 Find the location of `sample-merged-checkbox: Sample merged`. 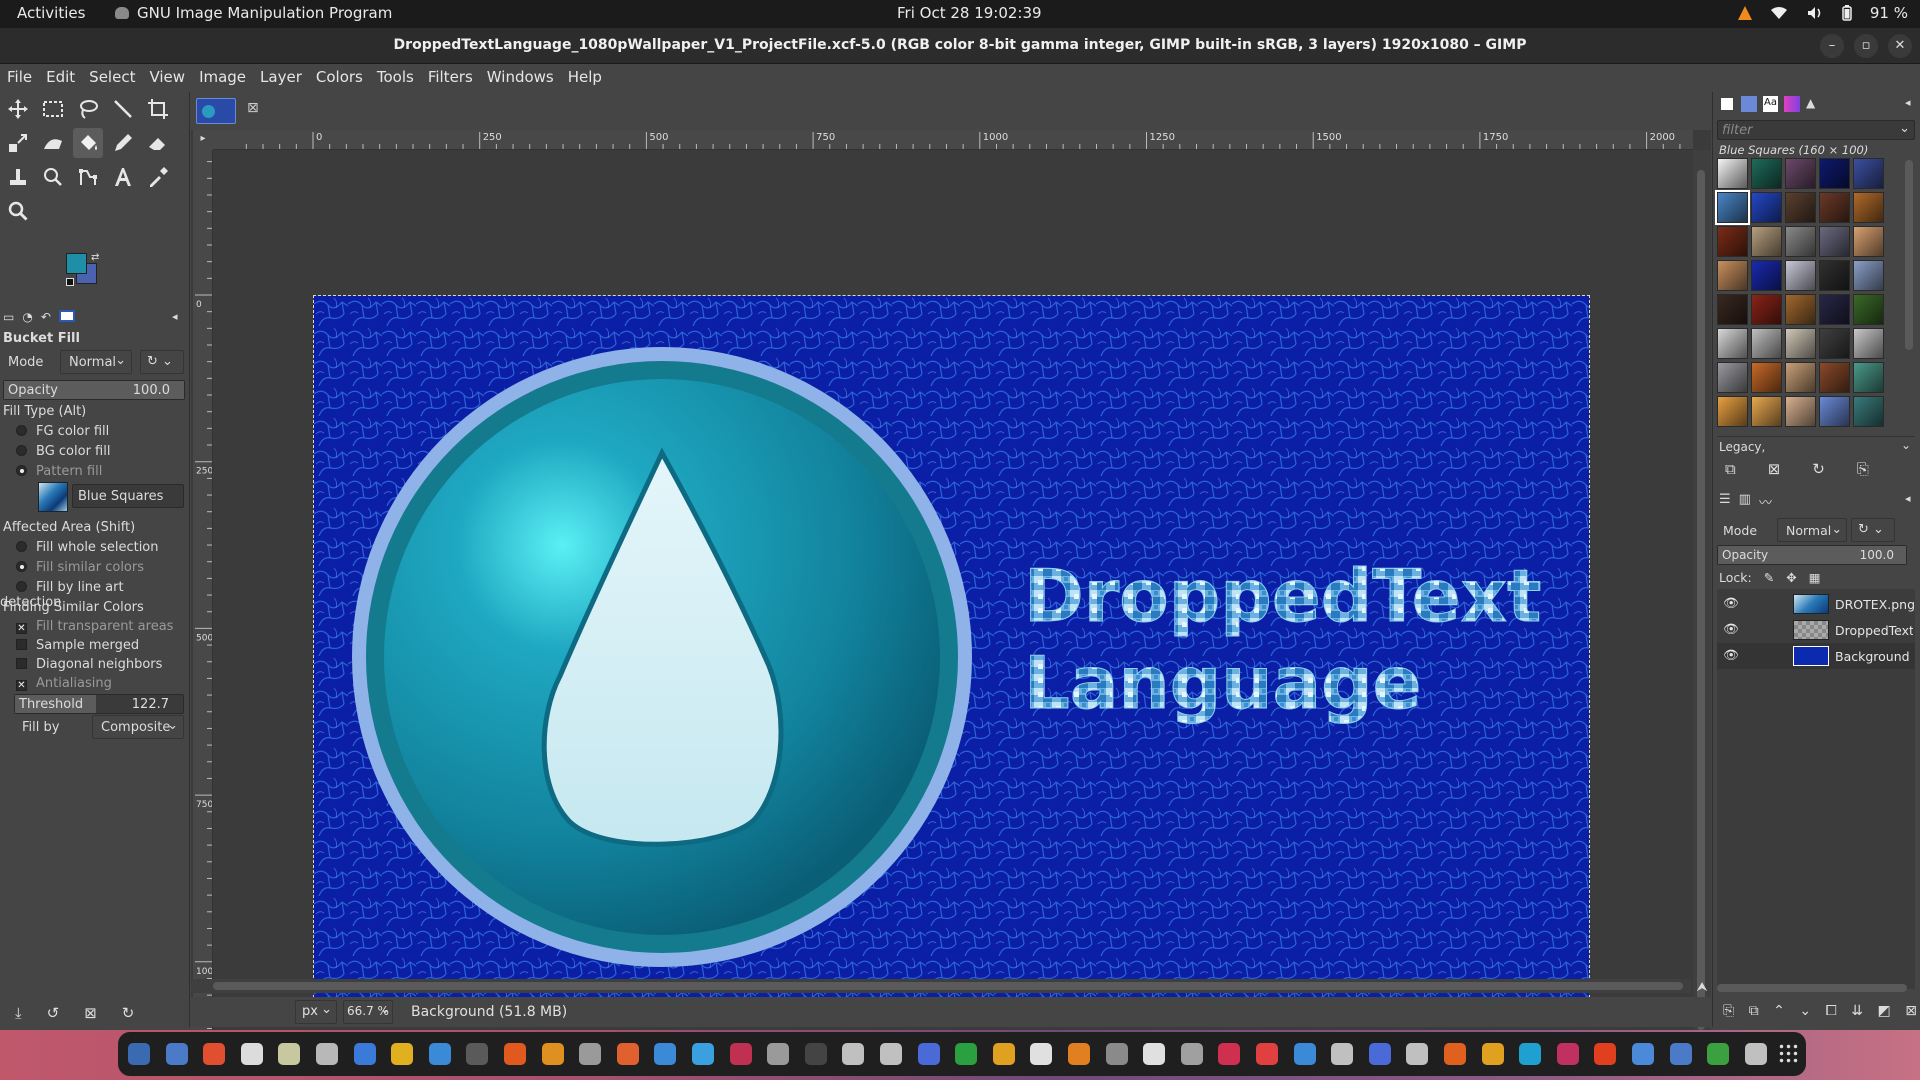

sample-merged-checkbox: Sample merged is located at coordinates (69, 645).